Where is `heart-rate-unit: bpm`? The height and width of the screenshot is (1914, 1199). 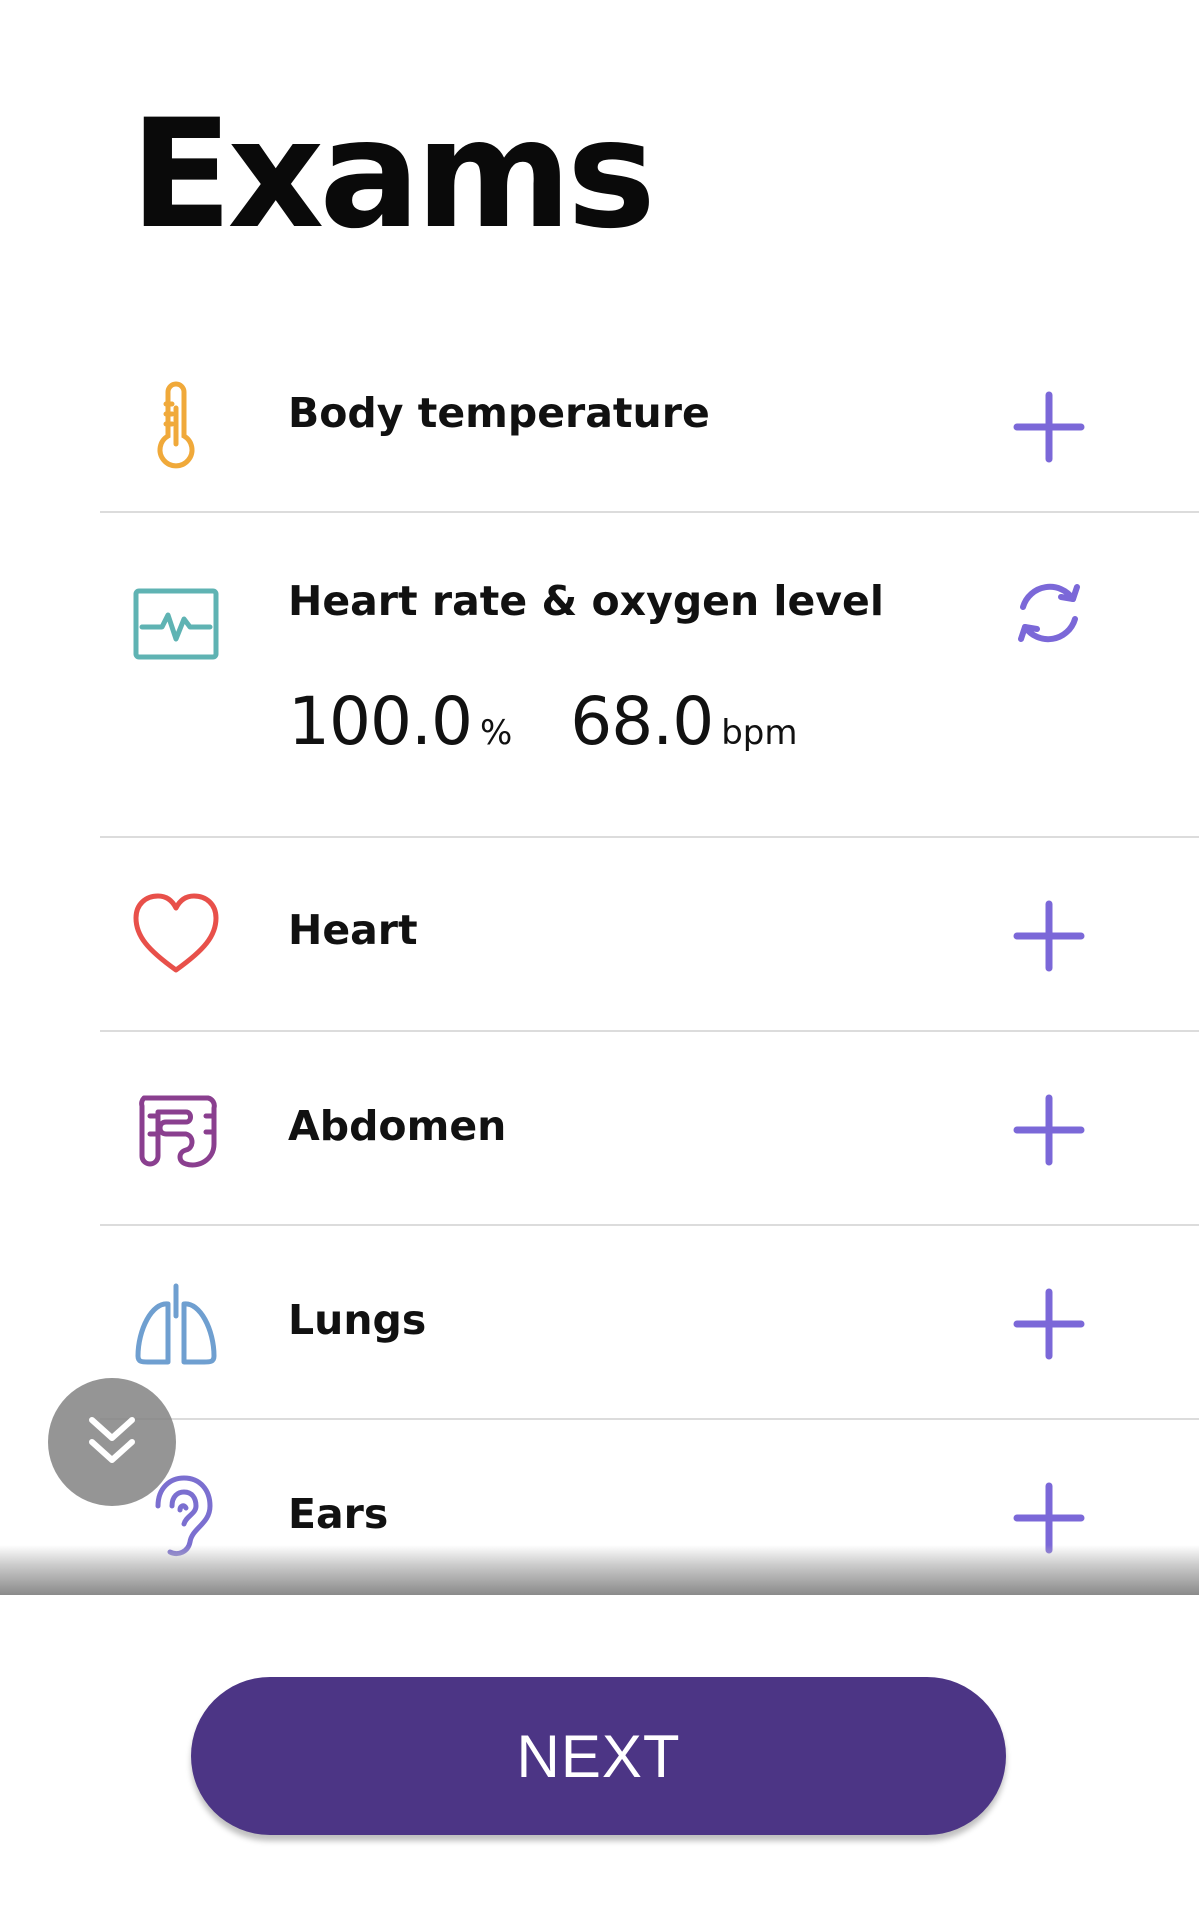
heart-rate-unit: bpm is located at coordinates (759, 733).